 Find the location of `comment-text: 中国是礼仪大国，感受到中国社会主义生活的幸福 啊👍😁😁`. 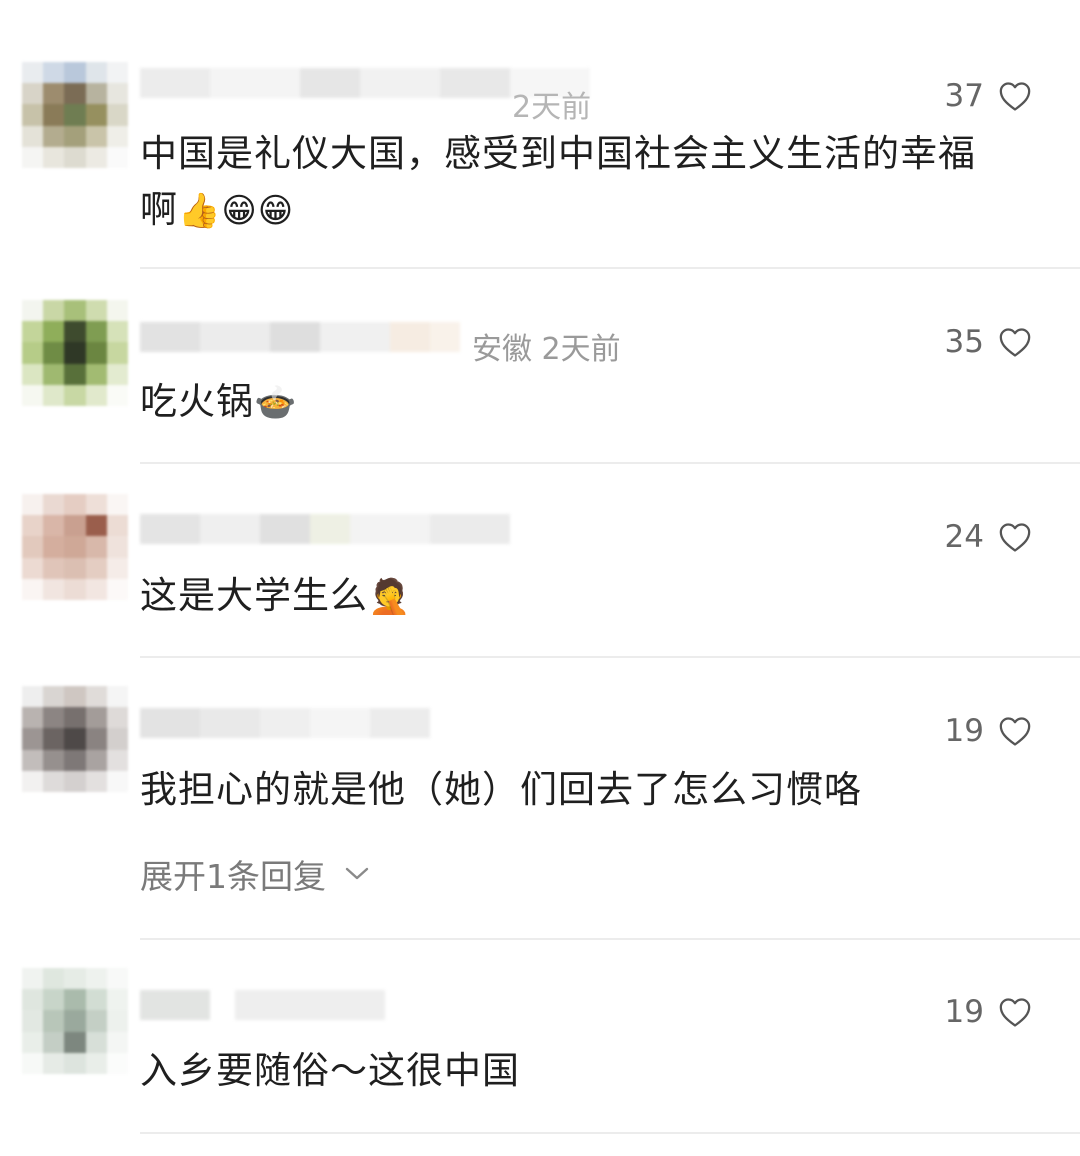

comment-text: 中国是礼仪大国，感受到中国社会主义生活的幸福 啊👍😁😁 is located at coordinates (558, 182).